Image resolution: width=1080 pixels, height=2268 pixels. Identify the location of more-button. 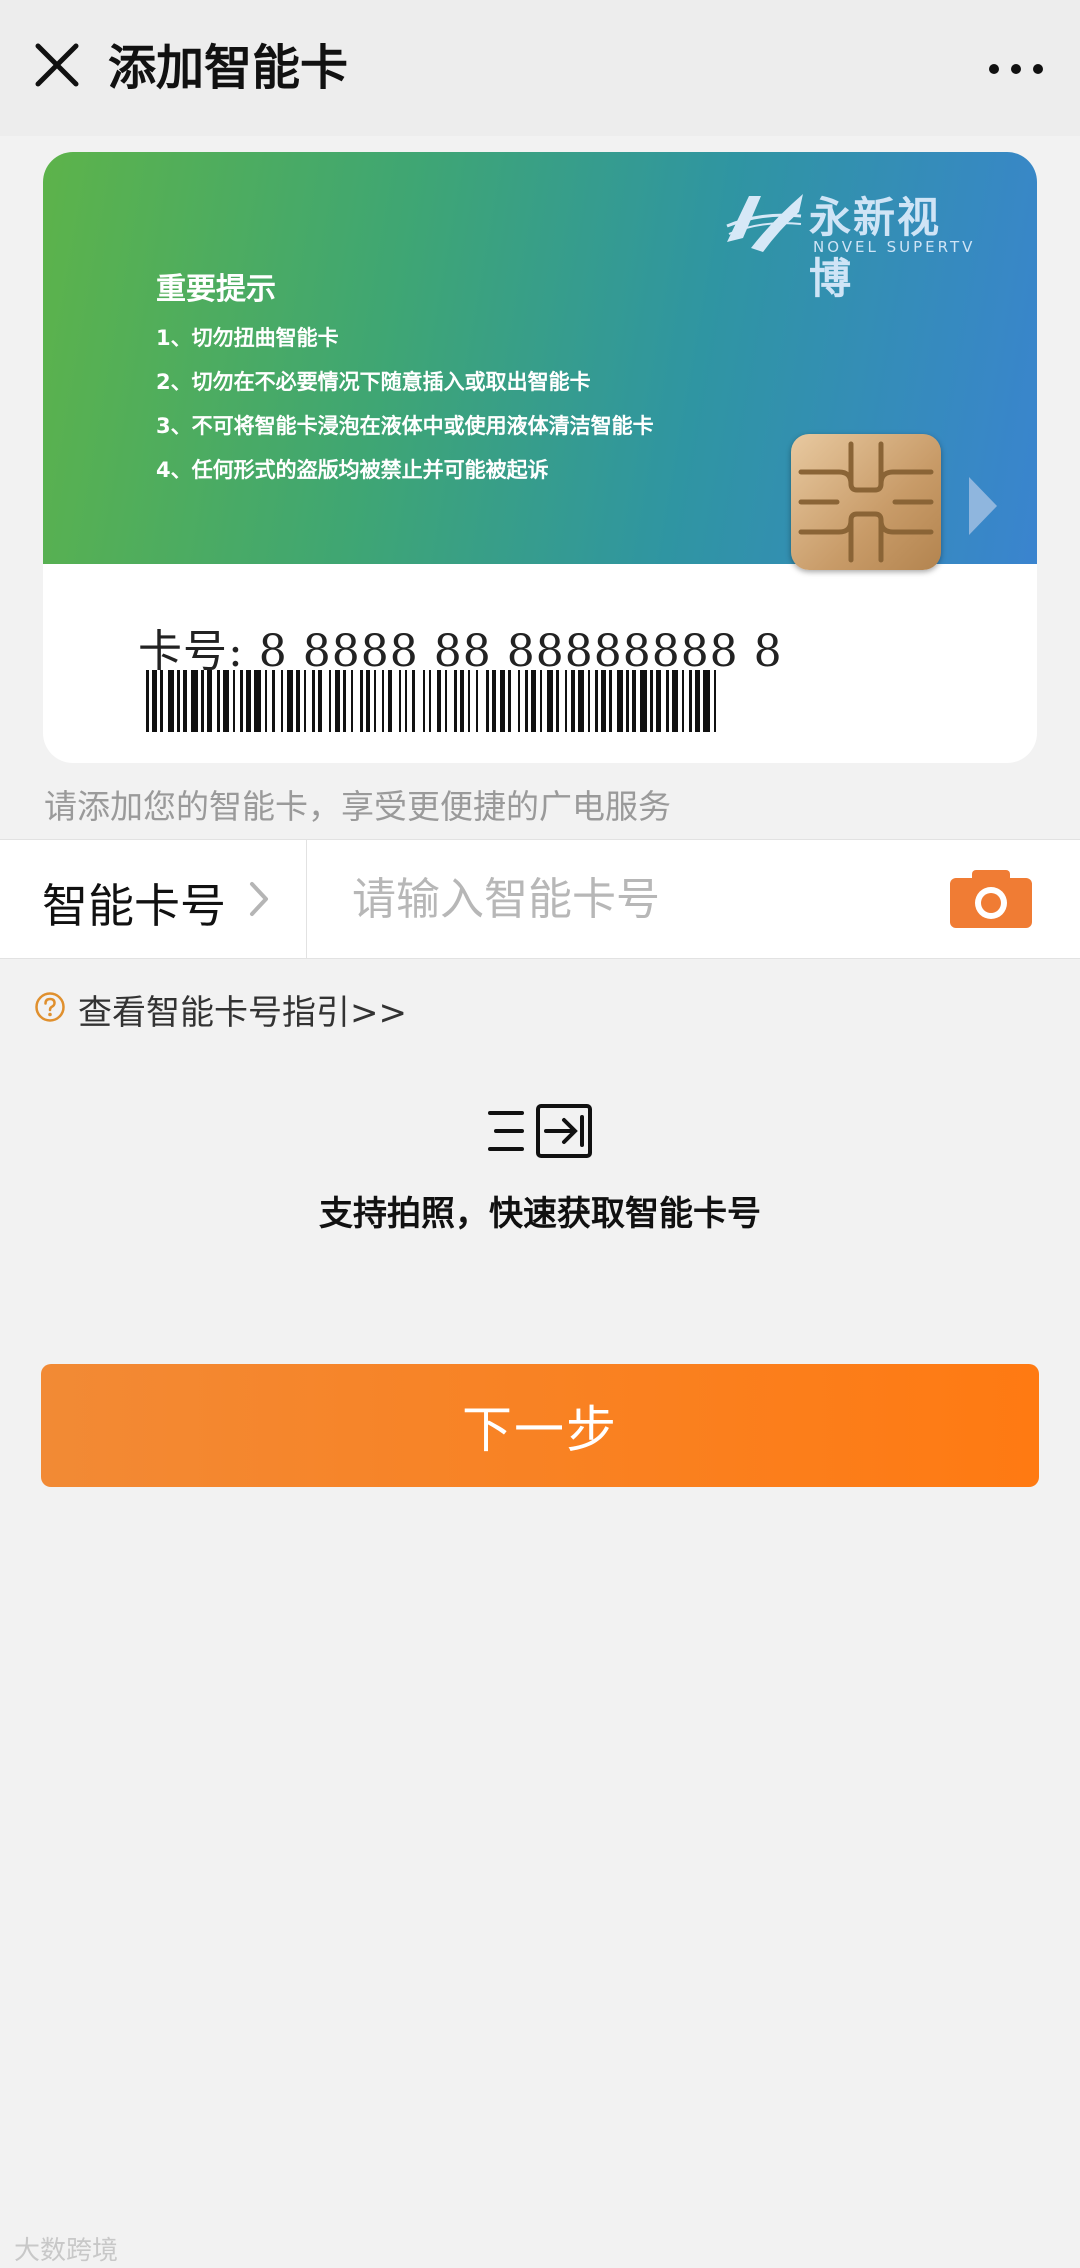
(1016, 69).